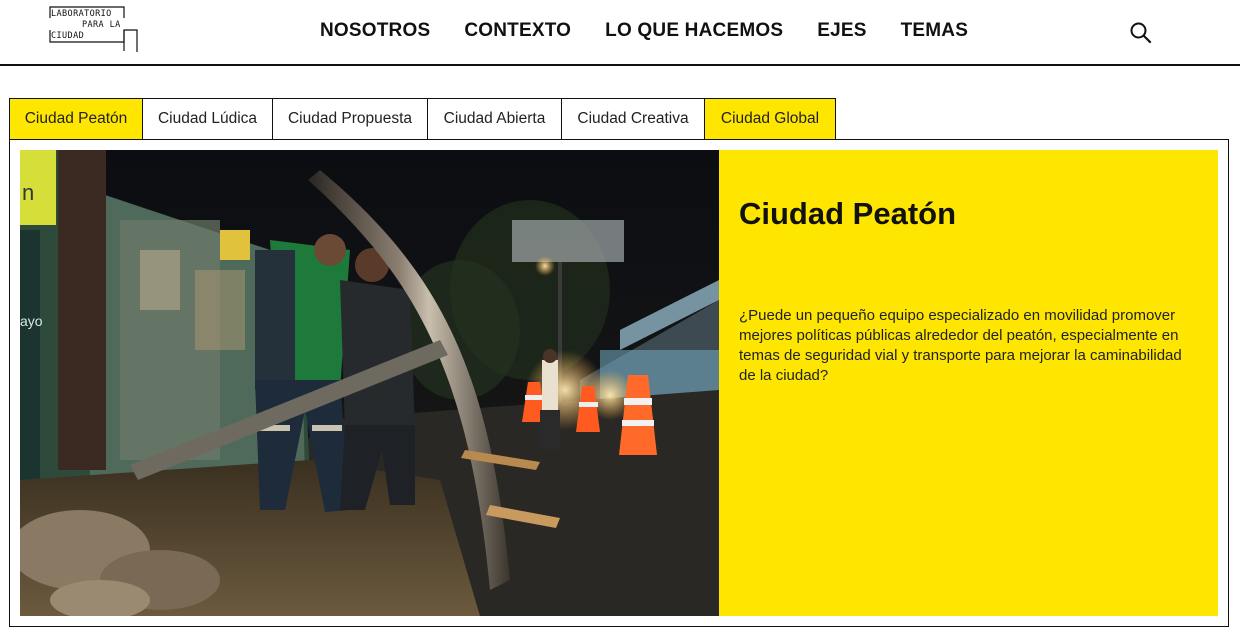 This screenshot has height=632, width=1240. Describe the element at coordinates (633, 119) in the screenshot. I see `tab-ciudad-creativa: Ciudad Creativa` at that location.